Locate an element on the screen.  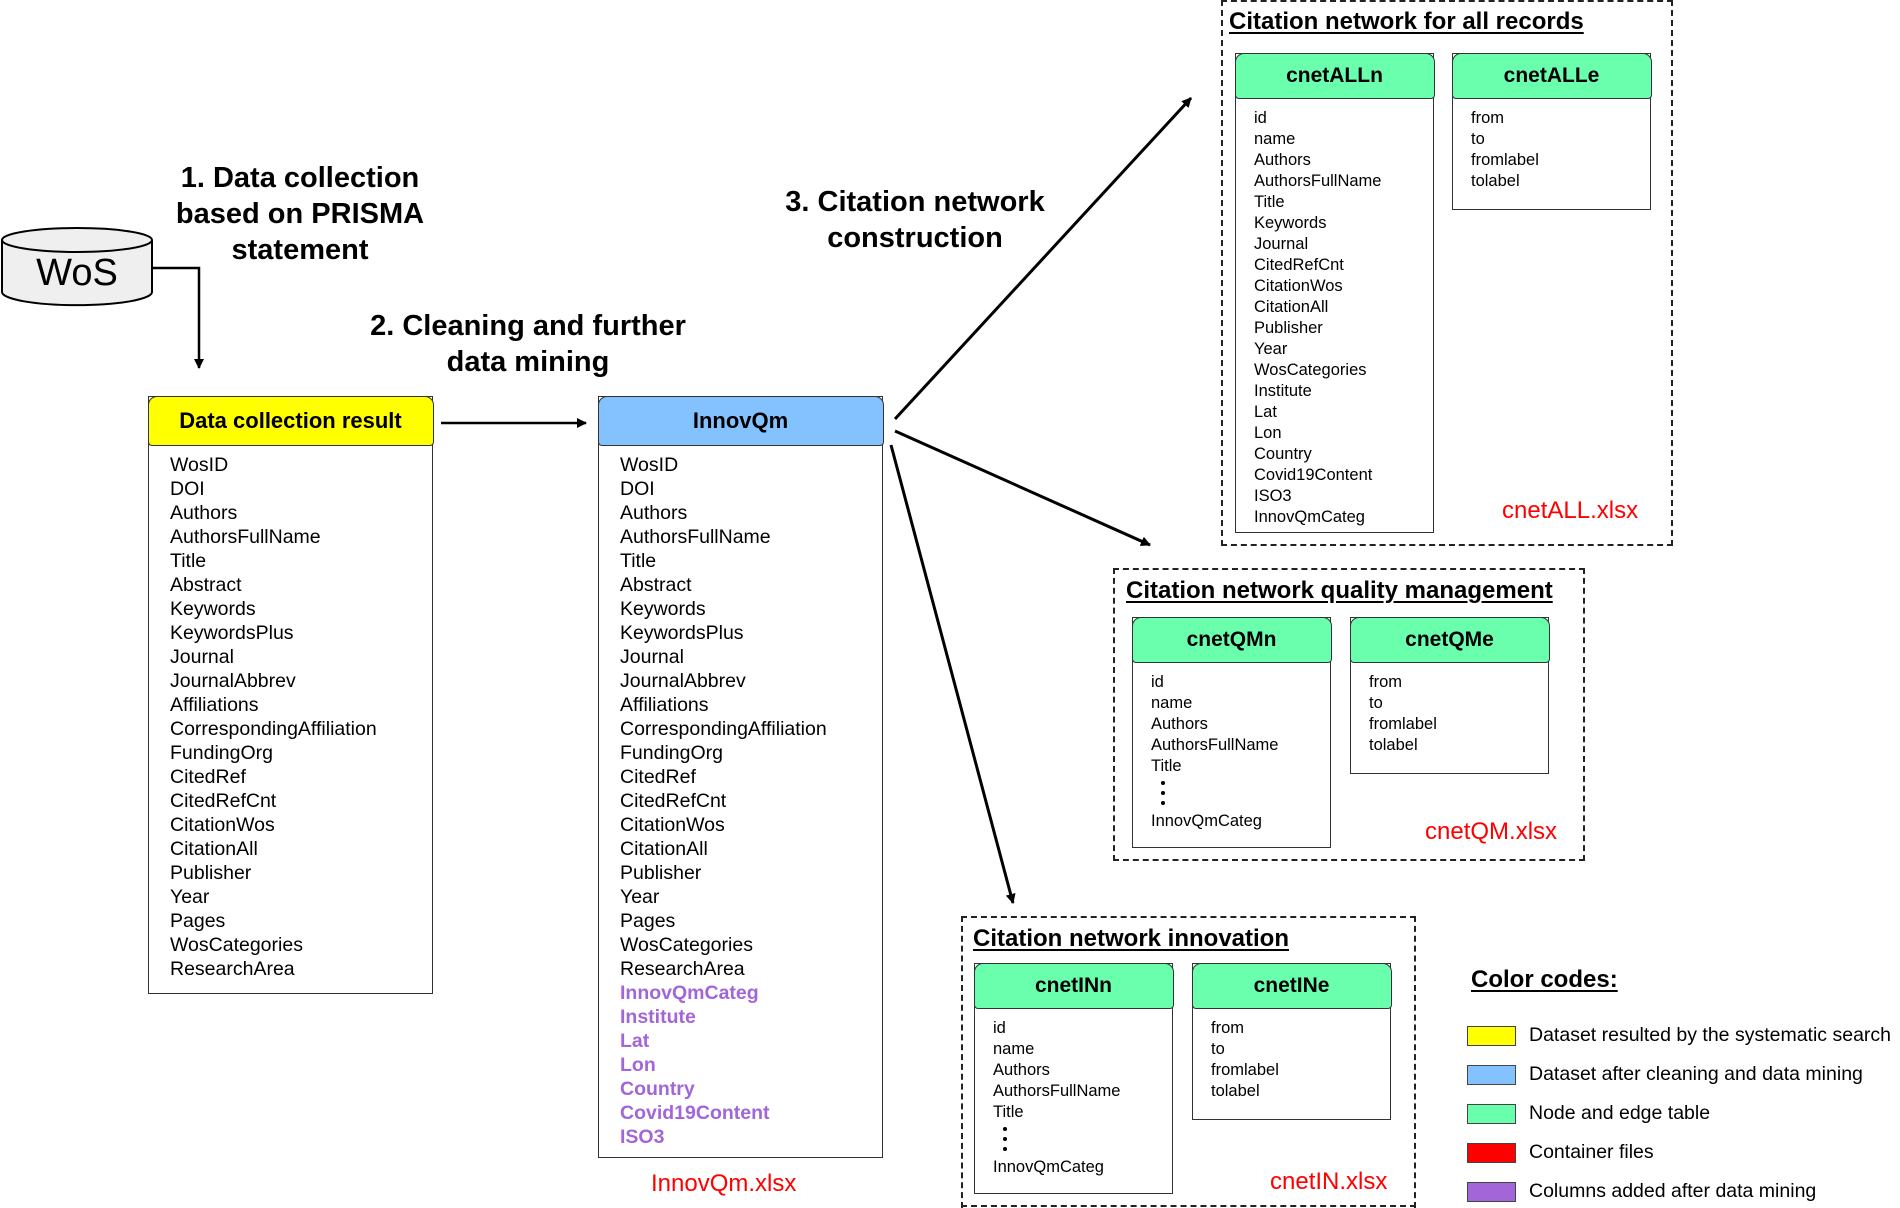
table-header: Data collection result is located at coordinates (290, 420).